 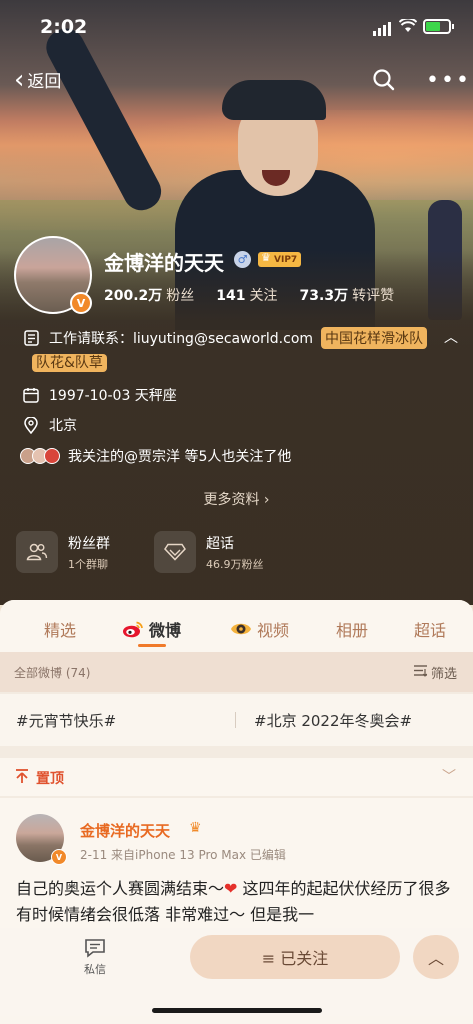 I want to click on work-tag-1: 中国花样滑冰队, so click(x=374, y=338).